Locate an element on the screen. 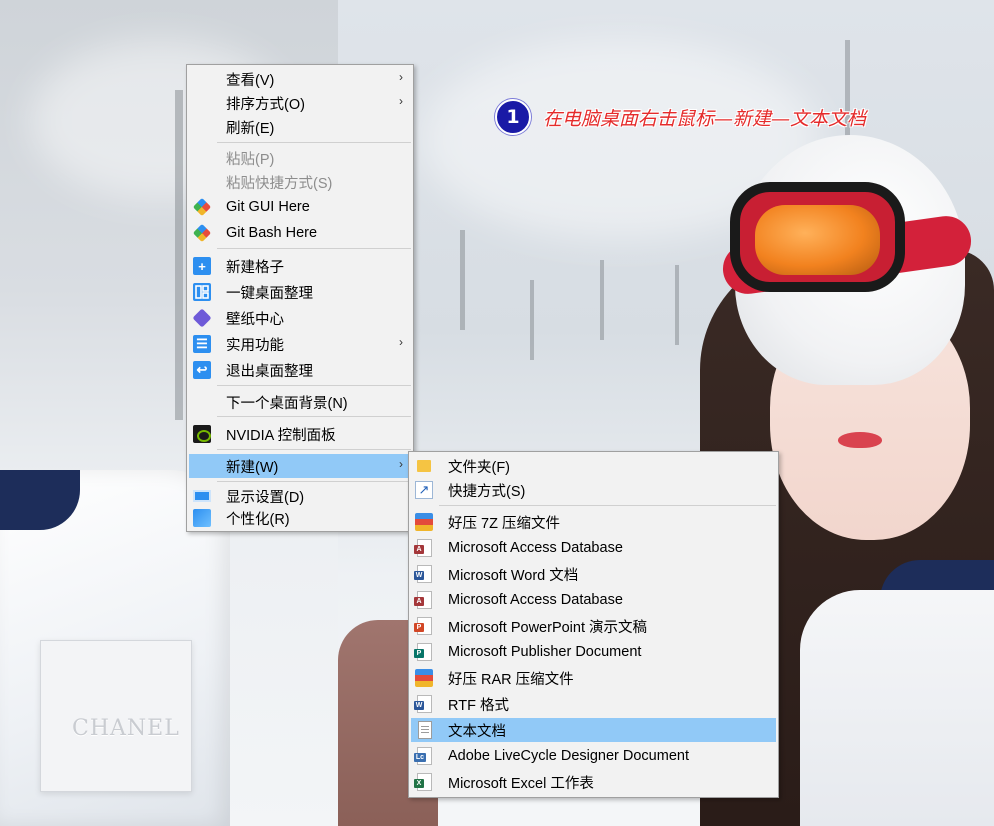 This screenshot has width=994, height=826. menu-item-wallpaper-center: 壁纸中心 is located at coordinates (300, 318).